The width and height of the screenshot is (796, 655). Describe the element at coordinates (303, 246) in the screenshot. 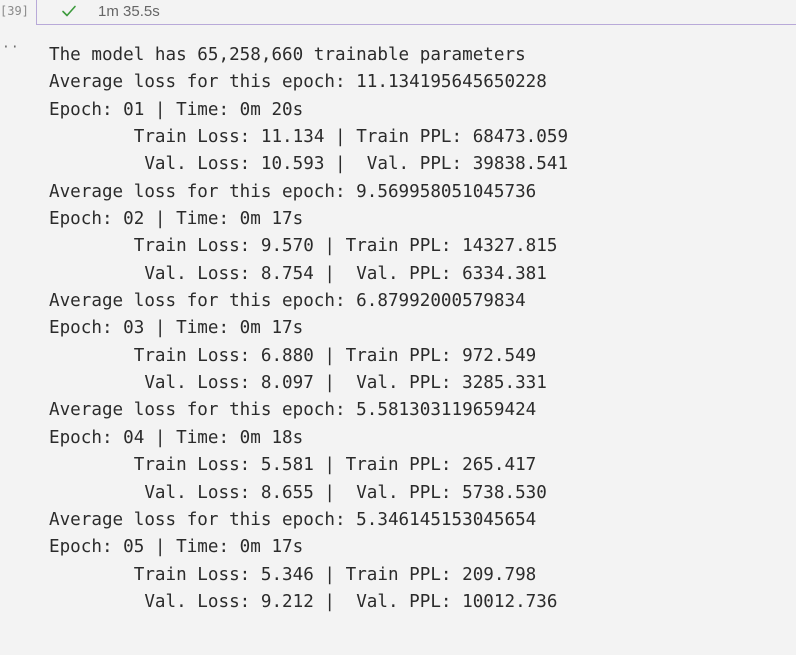

I see `output-line: Train Loss: 9.570 | Train PPL: 14327.815` at that location.